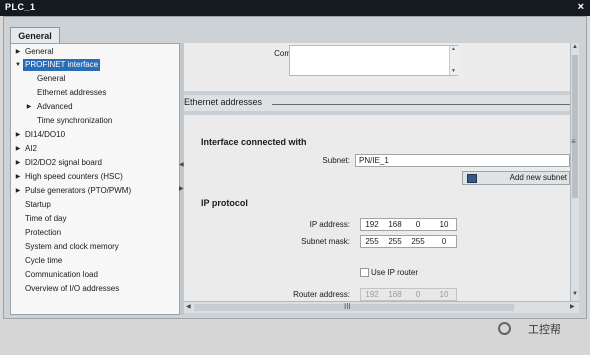 The height and width of the screenshot is (355, 590). Describe the element at coordinates (44, 260) in the screenshot. I see `tree-item-label: Cycle time` at that location.